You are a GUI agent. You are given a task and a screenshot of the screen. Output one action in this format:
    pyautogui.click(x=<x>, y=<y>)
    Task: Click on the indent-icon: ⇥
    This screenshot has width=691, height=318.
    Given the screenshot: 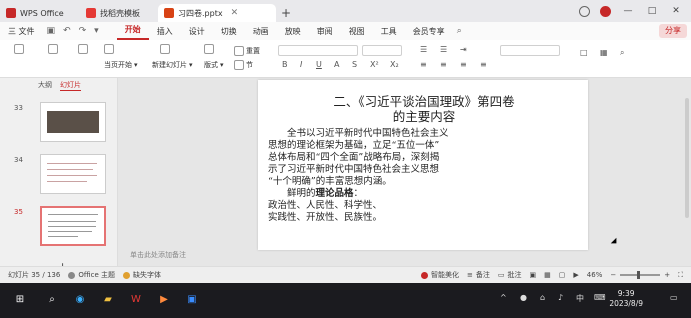 What is the action you would take?
    pyautogui.click(x=463, y=49)
    